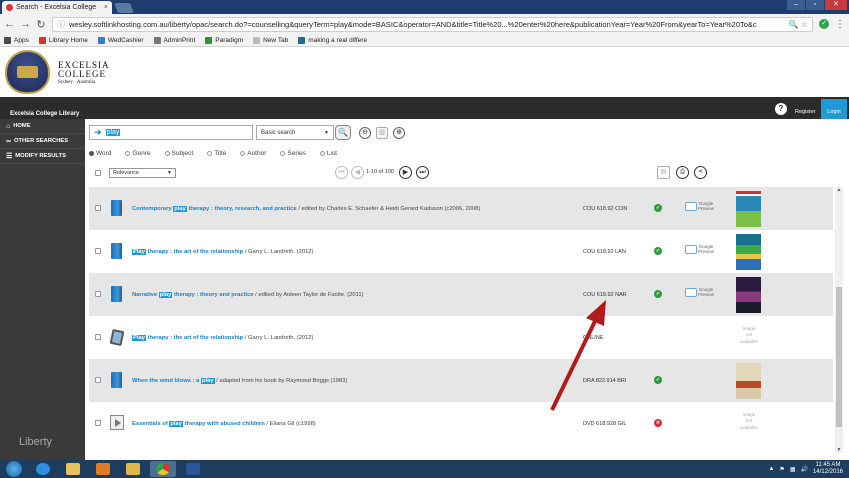 The width and height of the screenshot is (849, 478). I want to click on folder-icon, so click(73, 469).